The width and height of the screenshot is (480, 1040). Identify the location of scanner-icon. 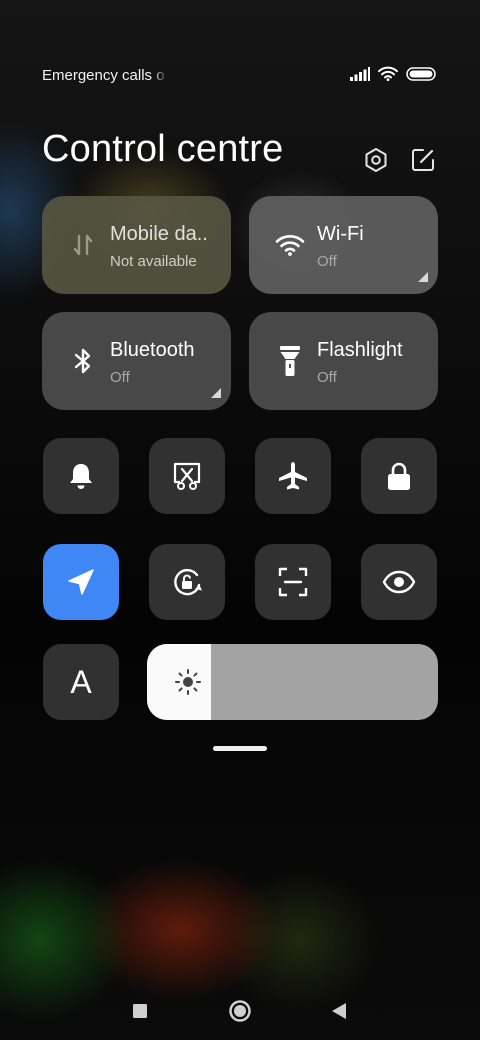
(293, 582).